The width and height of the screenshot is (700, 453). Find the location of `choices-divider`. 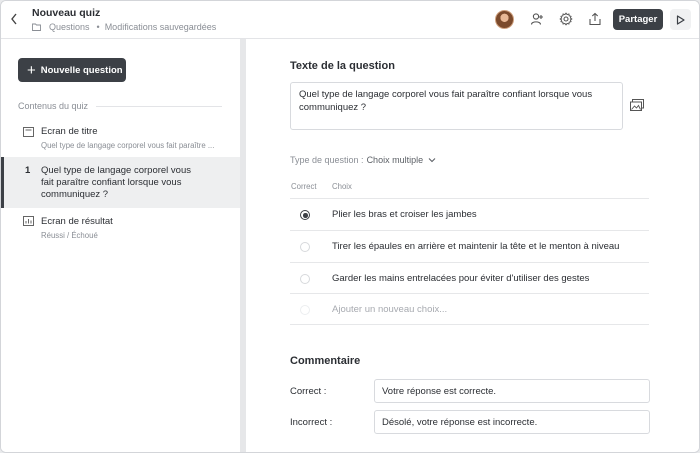

choices-divider is located at coordinates (469, 324).